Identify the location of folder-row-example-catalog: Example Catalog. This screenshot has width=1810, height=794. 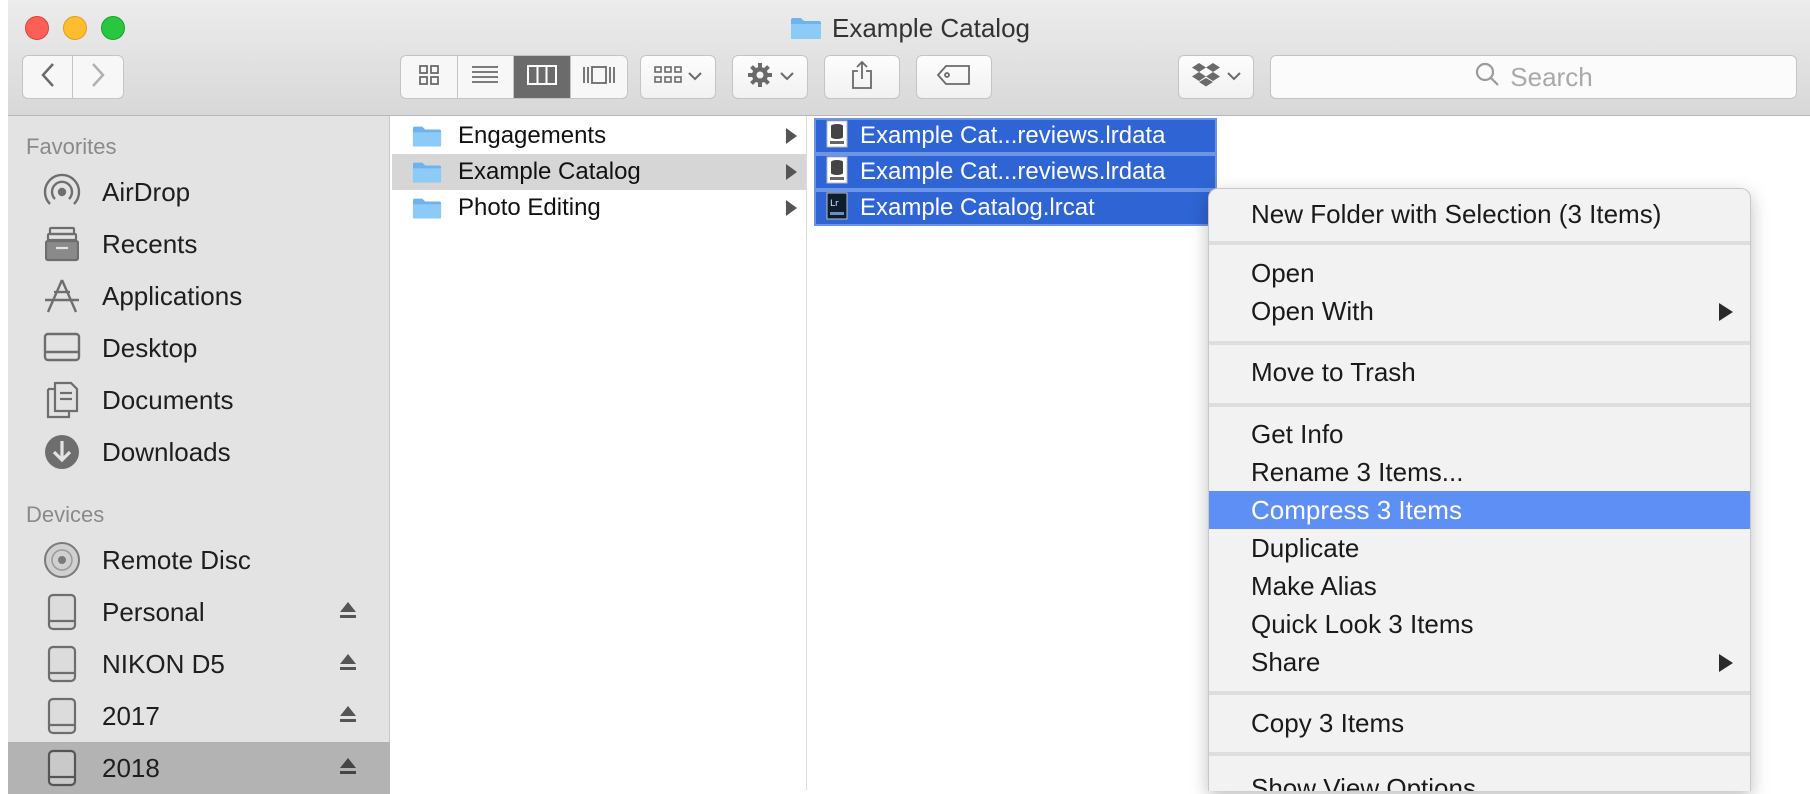
(599, 172).